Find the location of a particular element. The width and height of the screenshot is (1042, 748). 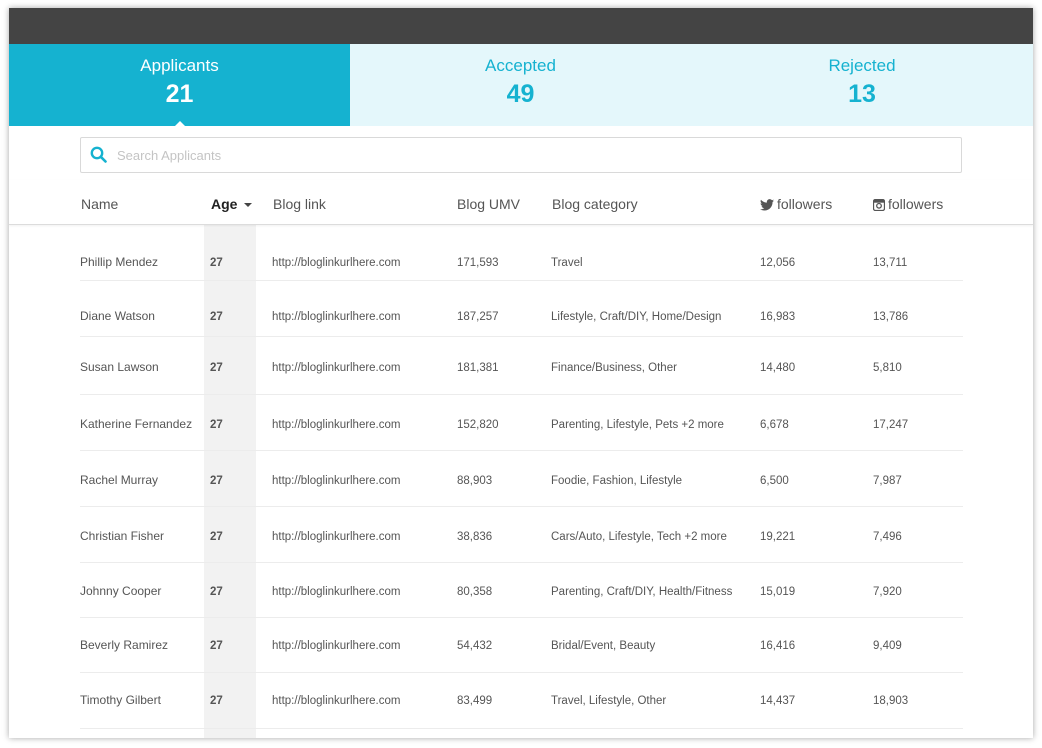

search-input is located at coordinates (532, 155).